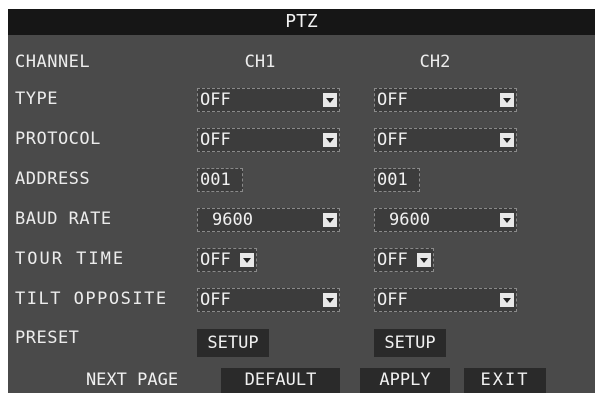 This screenshot has width=605, height=403. What do you see at coordinates (397, 180) in the screenshot?
I see `ch2-address-field: 001` at bounding box center [397, 180].